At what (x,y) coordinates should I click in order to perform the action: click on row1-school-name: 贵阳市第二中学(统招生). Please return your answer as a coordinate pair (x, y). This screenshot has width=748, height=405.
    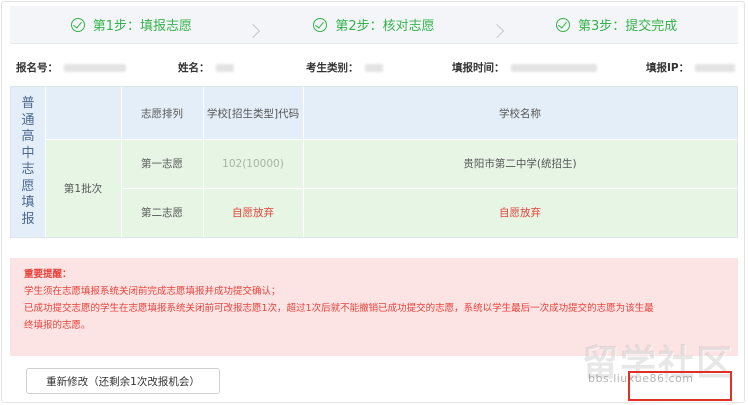
    Looking at the image, I should click on (520, 163).